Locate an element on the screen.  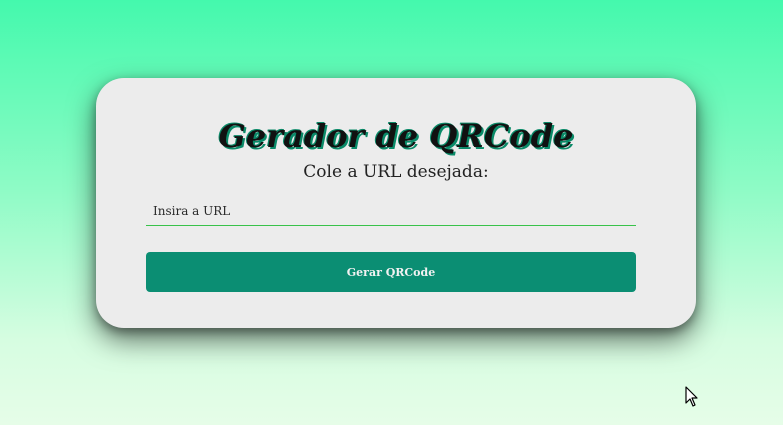
url-input is located at coordinates (391, 211).